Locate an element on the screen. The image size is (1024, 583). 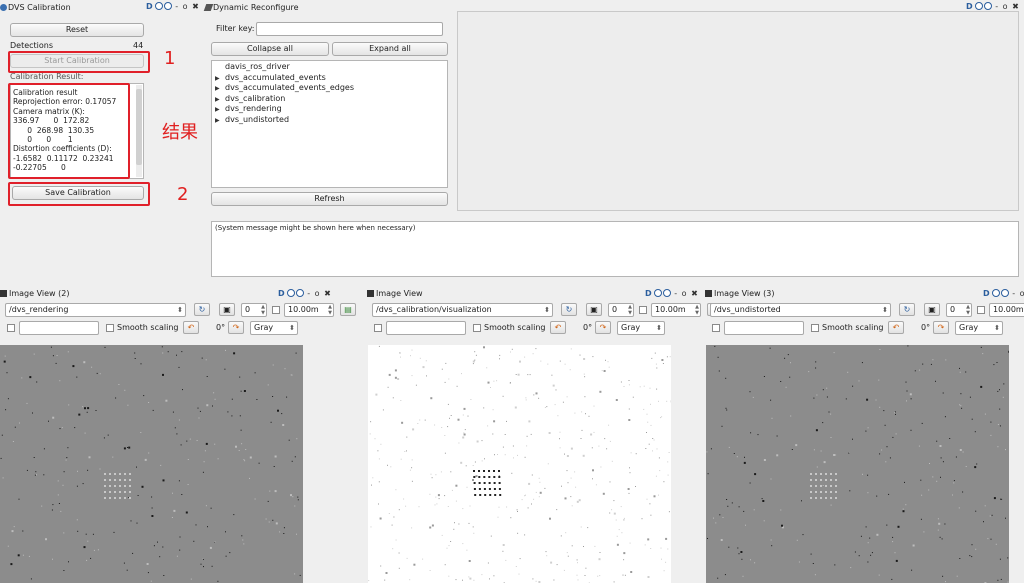
filter-key-input is located at coordinates (349, 29).